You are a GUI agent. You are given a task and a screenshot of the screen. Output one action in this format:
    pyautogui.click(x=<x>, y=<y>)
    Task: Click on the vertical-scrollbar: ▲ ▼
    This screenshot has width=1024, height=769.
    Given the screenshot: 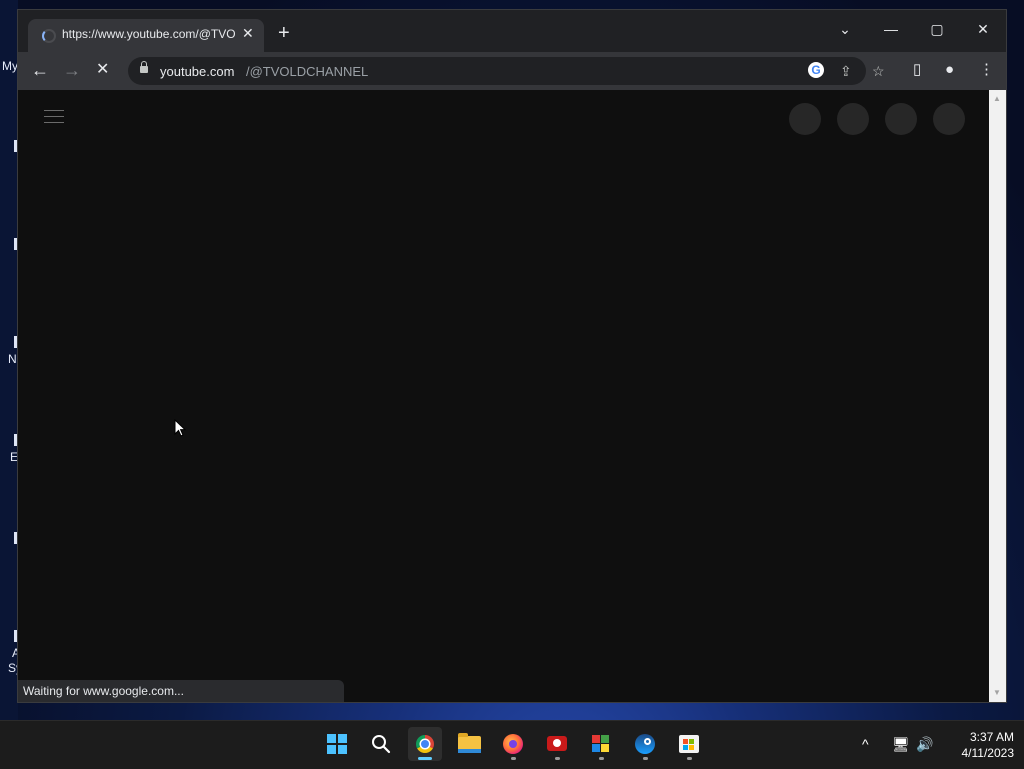 What is the action you would take?
    pyautogui.click(x=997, y=396)
    